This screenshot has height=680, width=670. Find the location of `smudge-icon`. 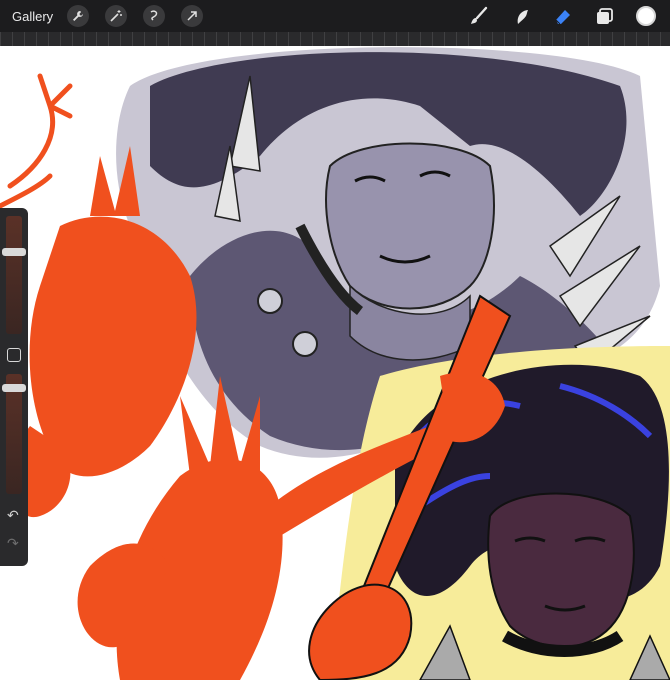

smudge-icon is located at coordinates (521, 16).